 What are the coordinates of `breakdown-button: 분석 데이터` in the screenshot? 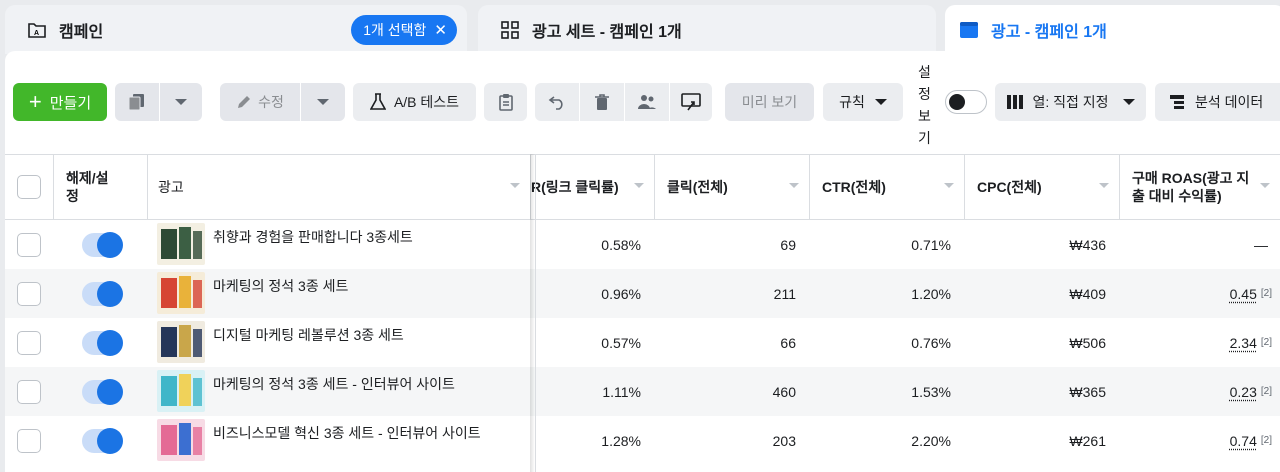 It's located at (1217, 102).